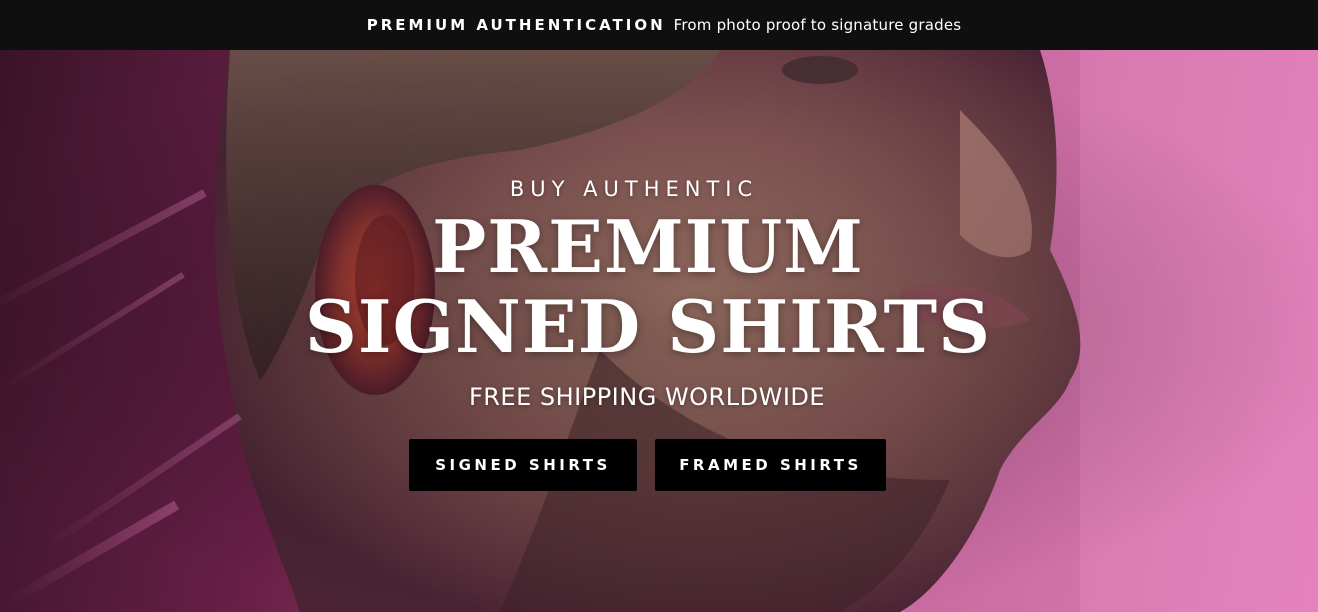  I want to click on announcement-text: From photo proof to signature grades, so click(817, 25).